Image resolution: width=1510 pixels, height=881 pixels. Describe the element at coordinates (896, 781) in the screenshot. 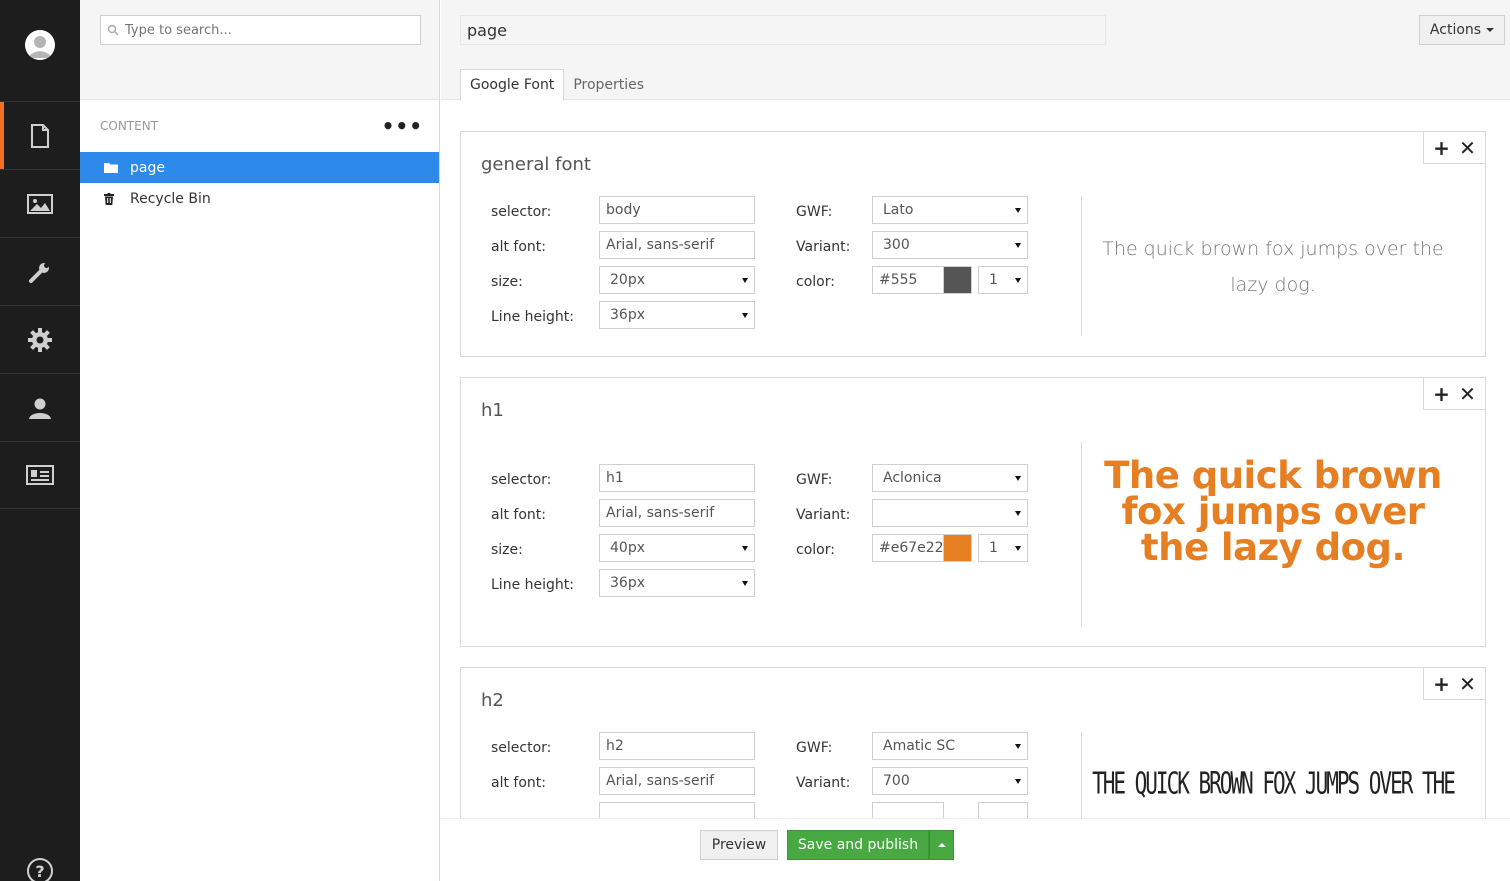

I see `variant-value: 700` at that location.